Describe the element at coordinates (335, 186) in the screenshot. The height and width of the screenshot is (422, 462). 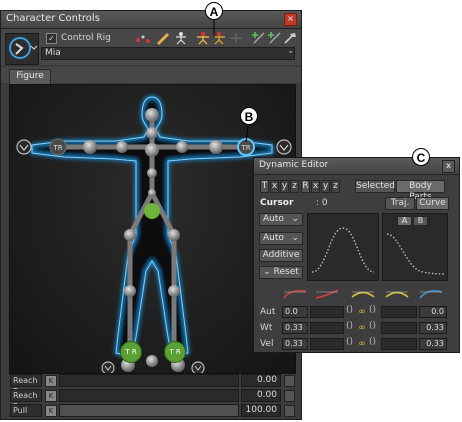
I see `rotate-z-button: z` at that location.